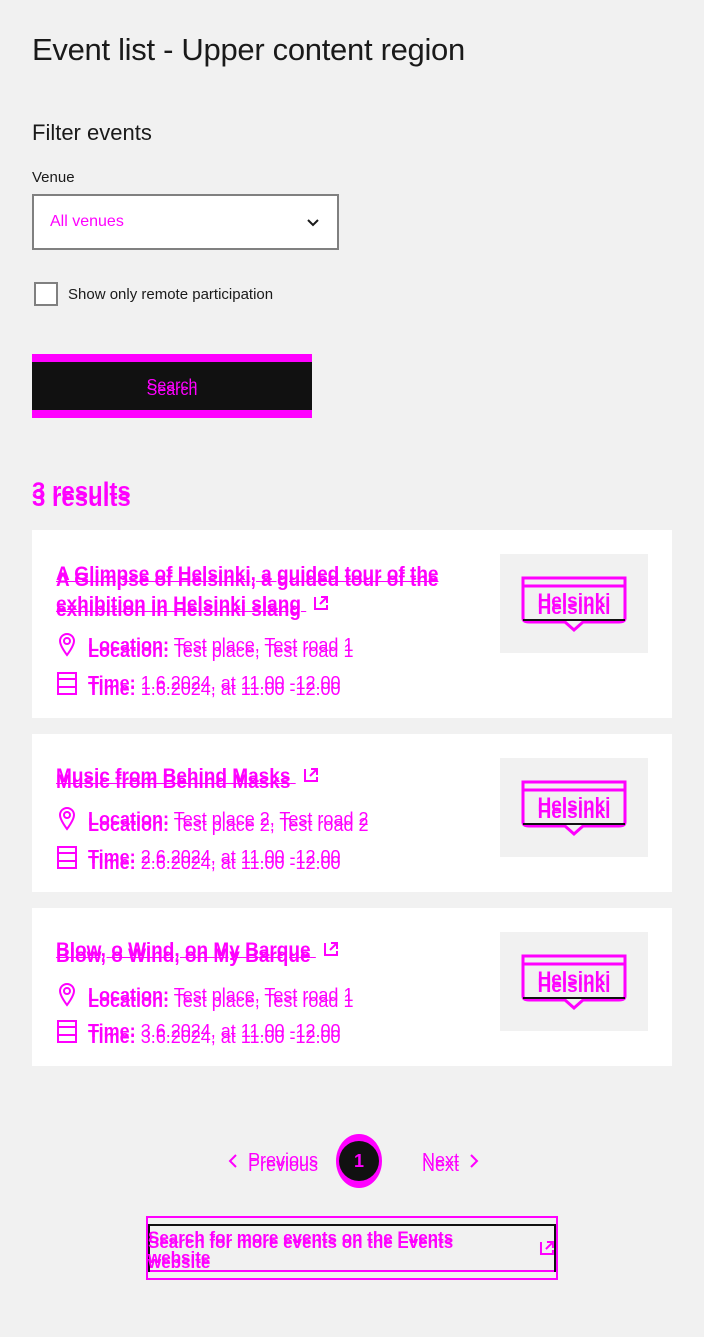 Image resolution: width=704 pixels, height=1337 pixels. Describe the element at coordinates (172, 390) in the screenshot. I see `search-button-label-shadow: Search` at that location.